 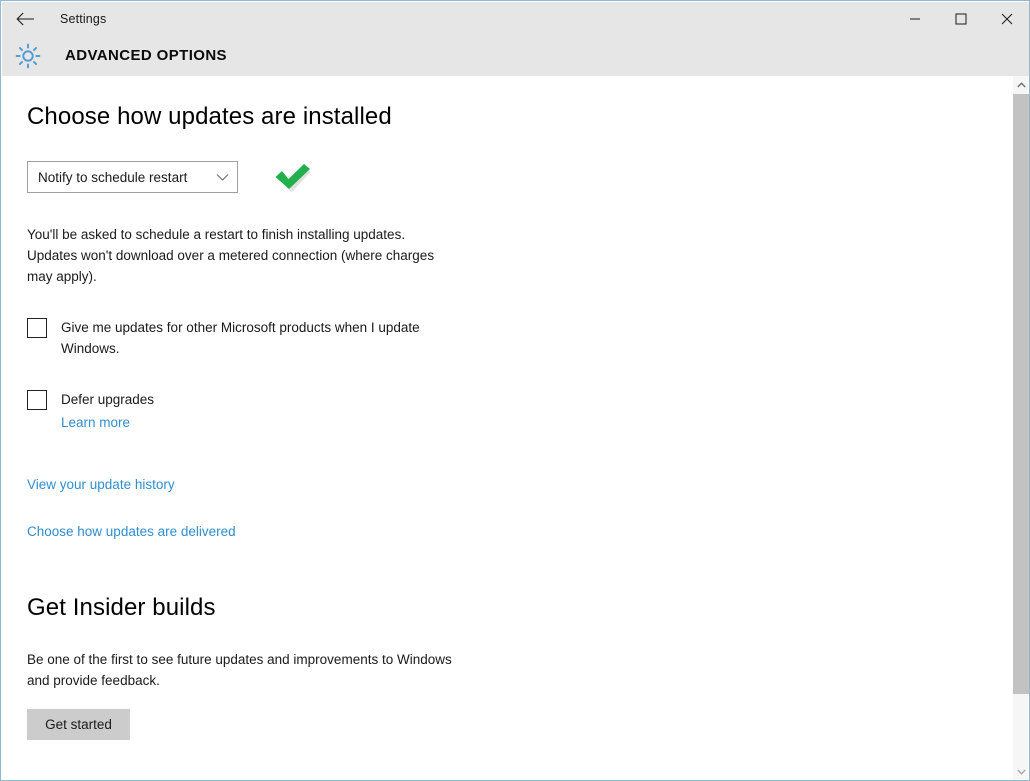 I want to click on get-started-button: Get started, so click(x=78, y=724).